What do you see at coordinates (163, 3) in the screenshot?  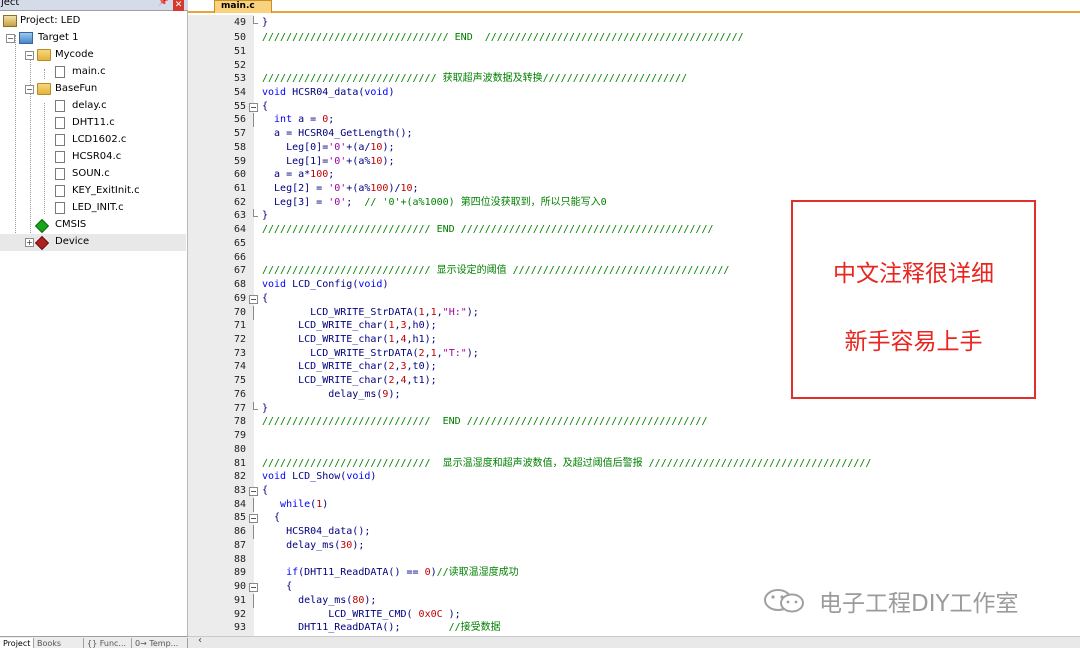 I see `pin-icon: 📌` at bounding box center [163, 3].